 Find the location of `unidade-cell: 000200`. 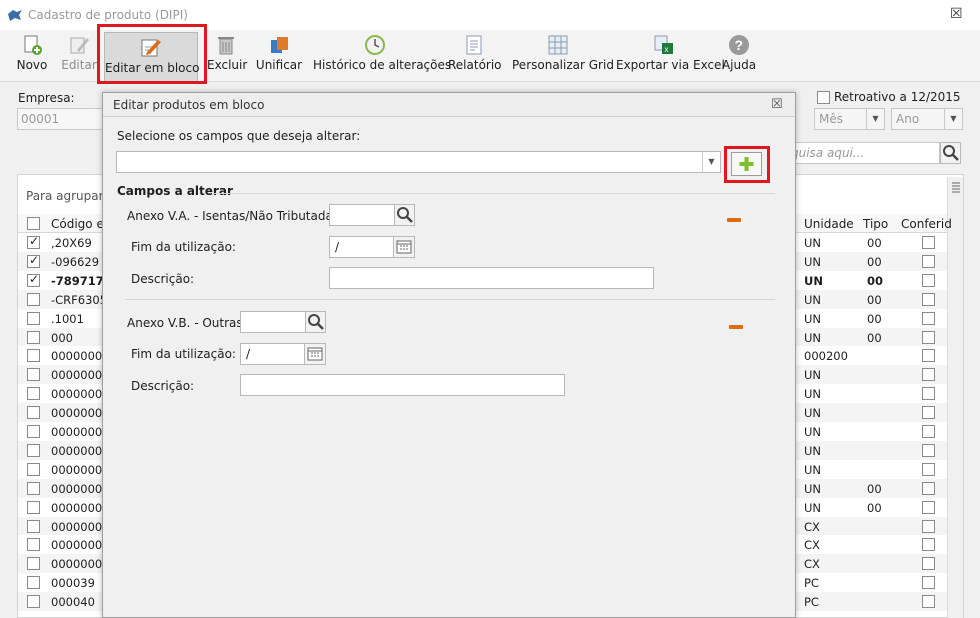

unidade-cell: 000200 is located at coordinates (826, 356).